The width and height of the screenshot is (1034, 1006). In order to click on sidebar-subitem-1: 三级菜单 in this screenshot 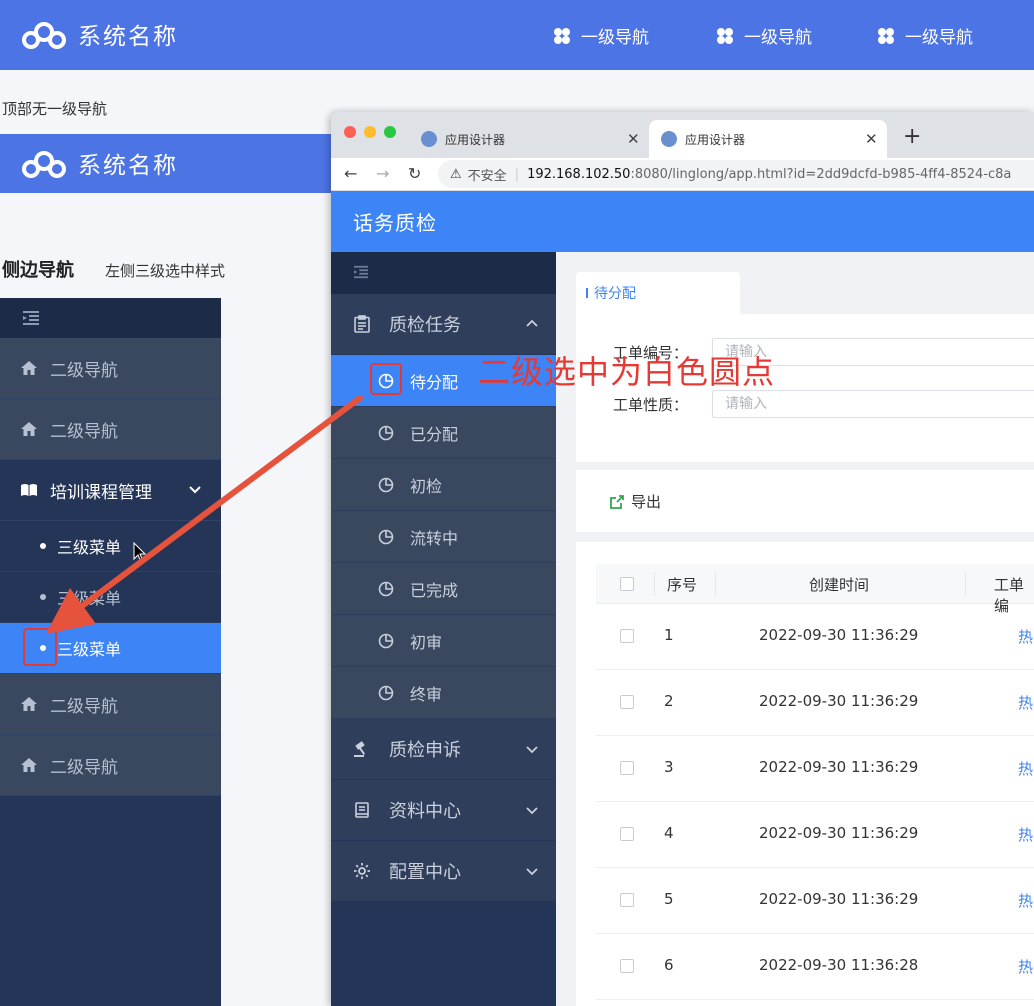, I will do `click(110, 546)`.